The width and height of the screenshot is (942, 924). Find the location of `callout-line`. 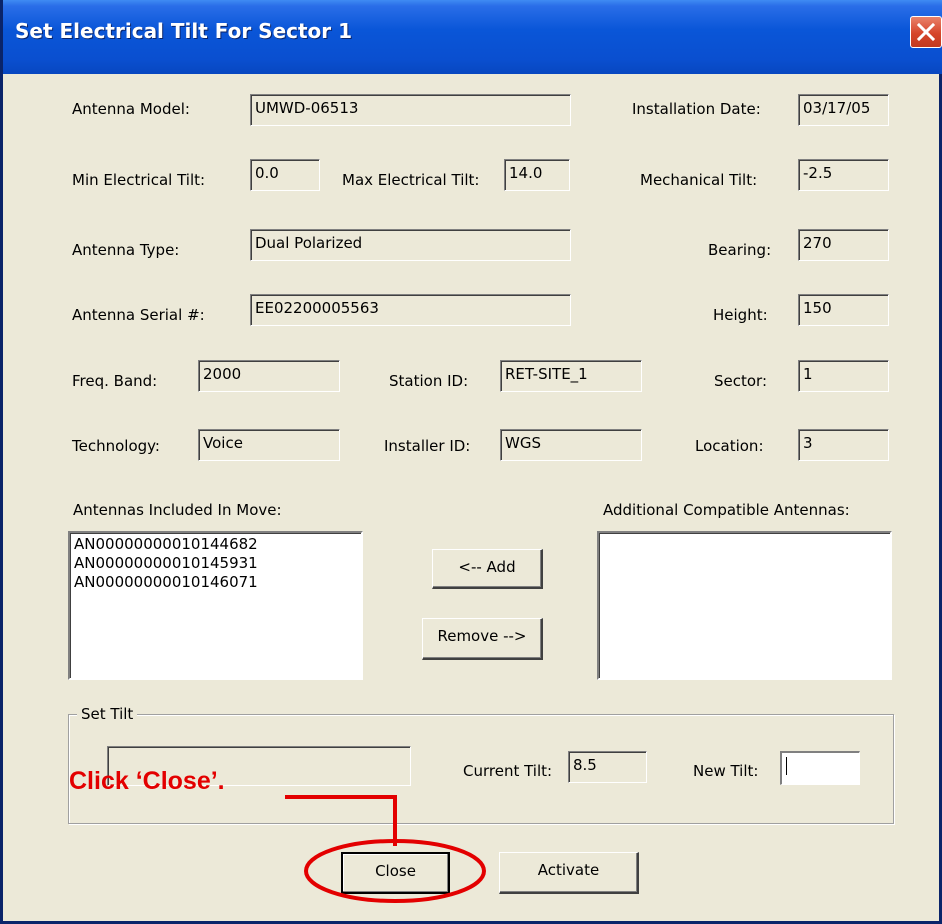

callout-line is located at coordinates (341, 820).